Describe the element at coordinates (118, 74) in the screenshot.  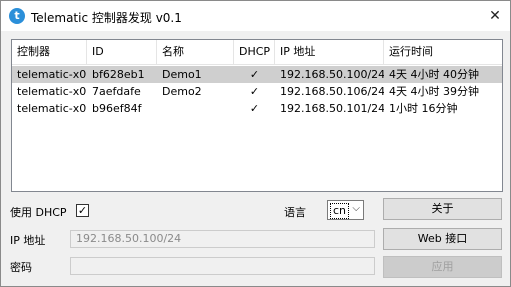
I see `cell-id: bf628eb1` at that location.